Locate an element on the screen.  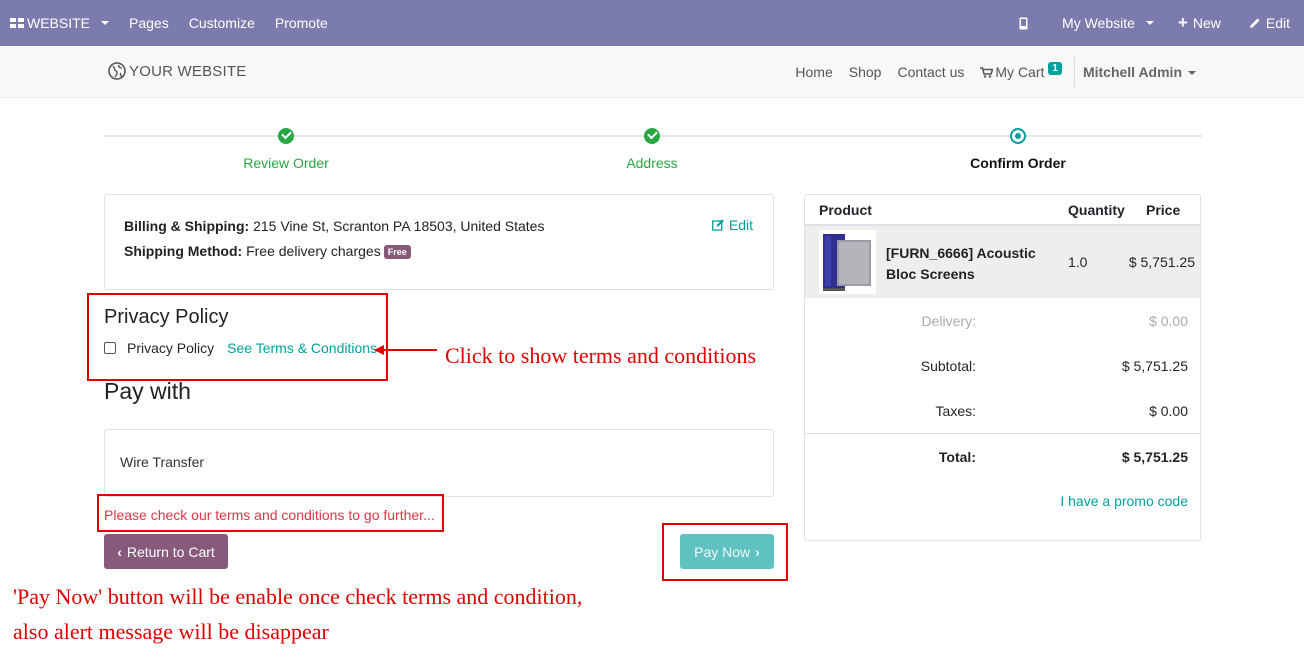
cart-count-badge: 1 is located at coordinates (1055, 68).